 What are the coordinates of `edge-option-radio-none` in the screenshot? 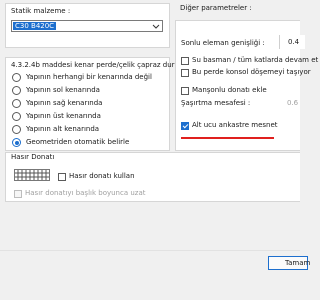 It's located at (16, 77).